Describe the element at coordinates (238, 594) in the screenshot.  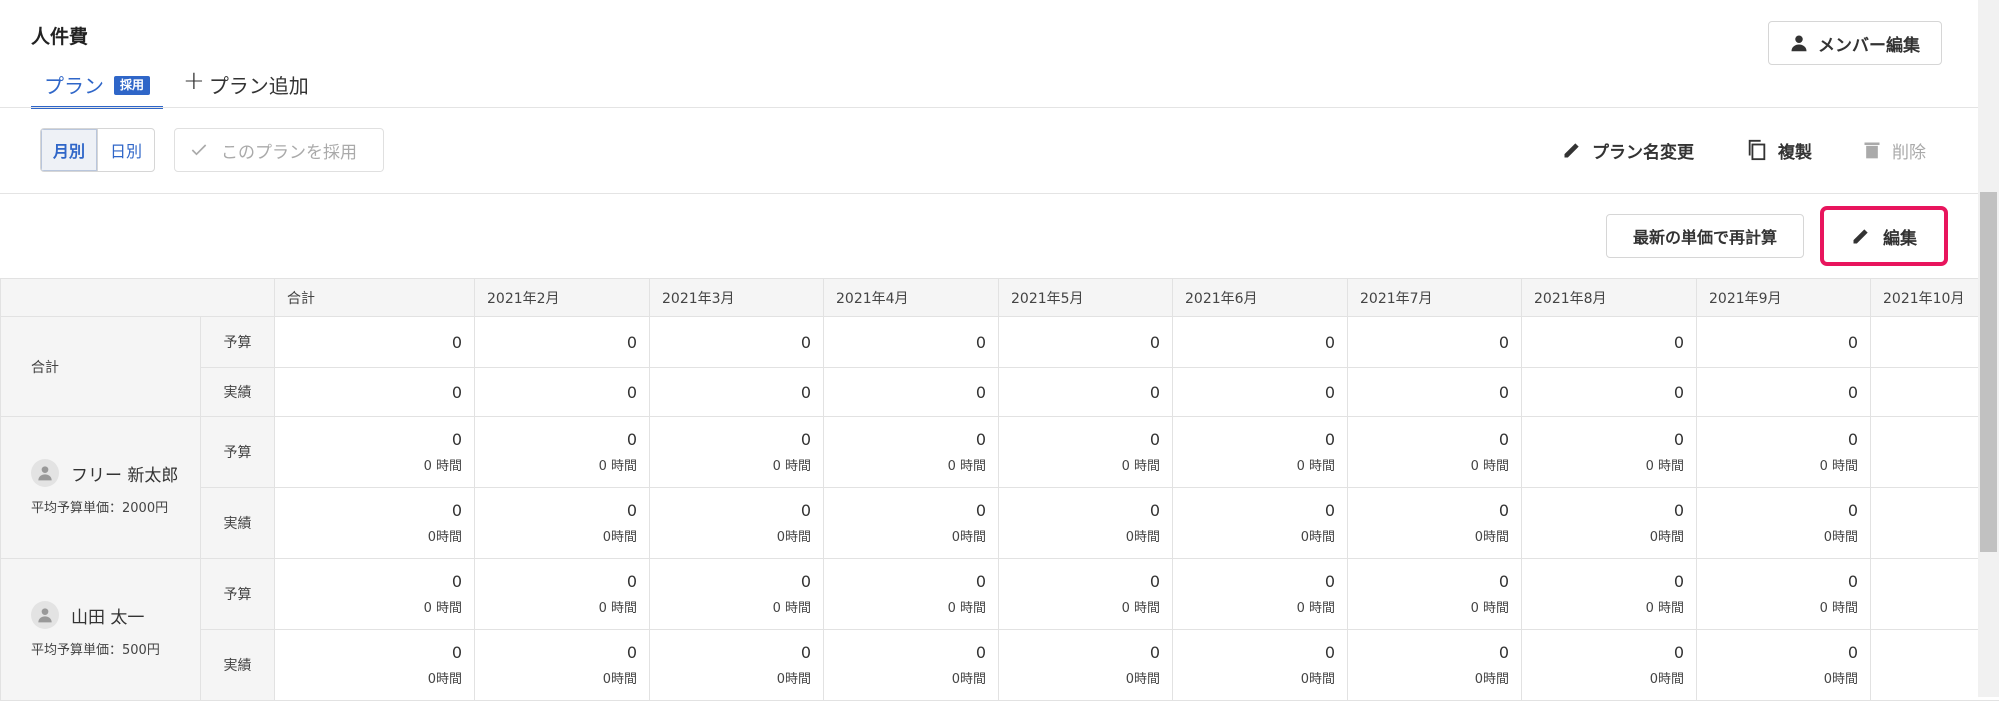
I see `budget-label: 予算` at that location.